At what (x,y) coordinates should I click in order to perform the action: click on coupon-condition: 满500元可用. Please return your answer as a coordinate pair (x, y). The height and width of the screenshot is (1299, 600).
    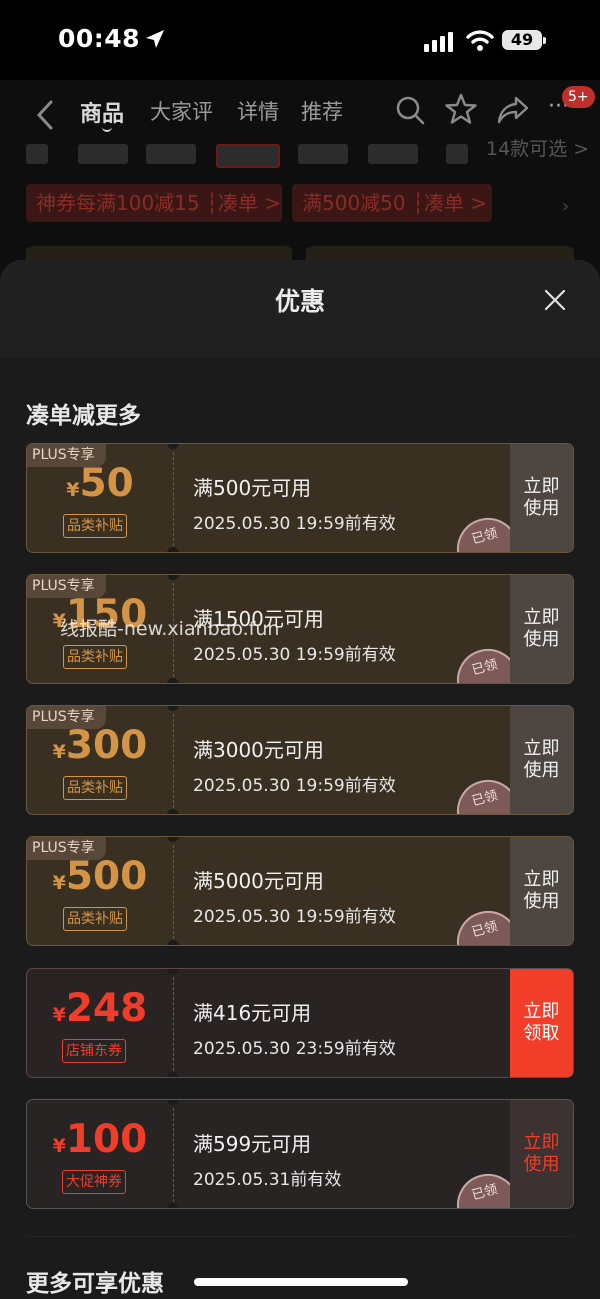
    Looking at the image, I should click on (252, 488).